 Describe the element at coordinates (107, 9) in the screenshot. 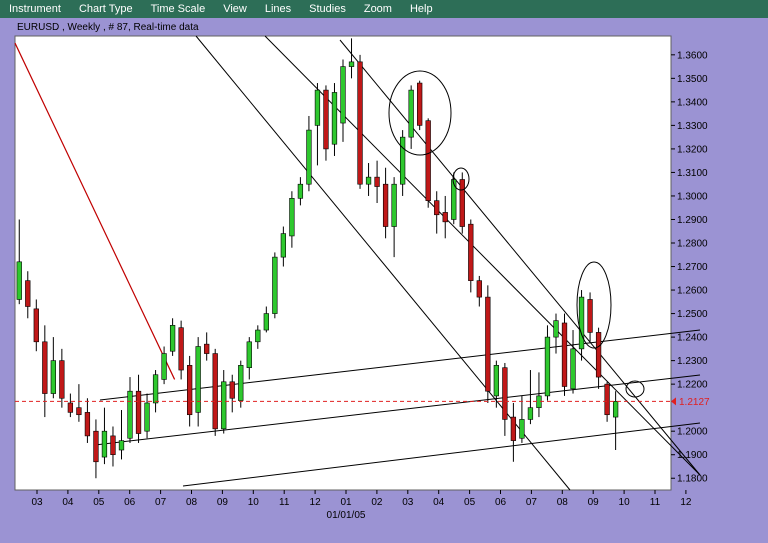

I see `menu-item-chart-type: Chart Type` at that location.